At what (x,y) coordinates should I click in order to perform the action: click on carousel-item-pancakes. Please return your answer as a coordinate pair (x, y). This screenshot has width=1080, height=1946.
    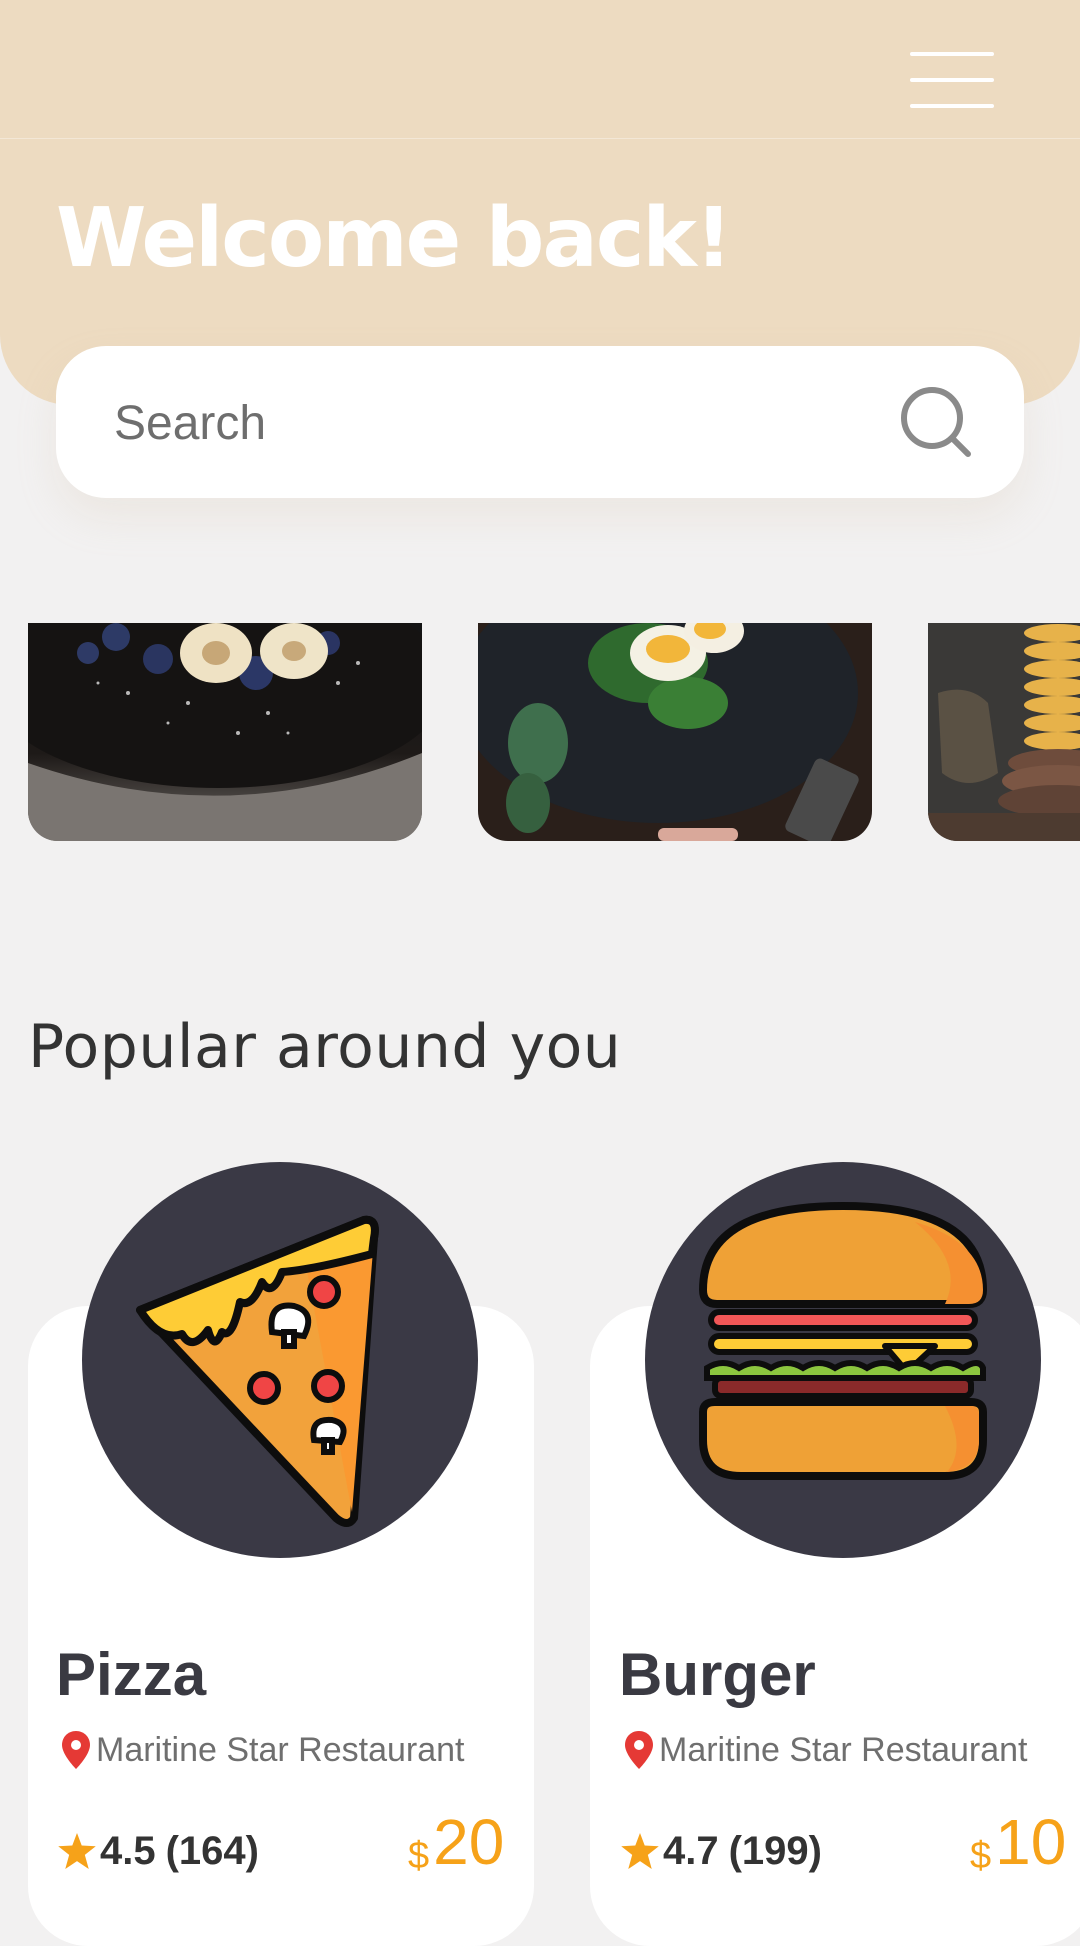
    Looking at the image, I should click on (1004, 732).